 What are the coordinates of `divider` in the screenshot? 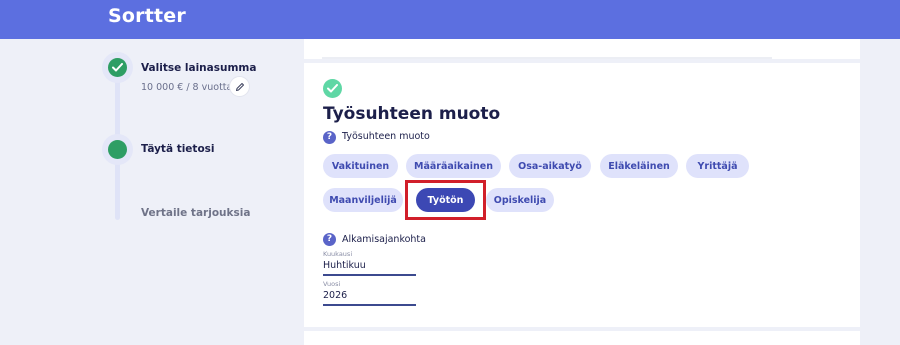 It's located at (547, 58).